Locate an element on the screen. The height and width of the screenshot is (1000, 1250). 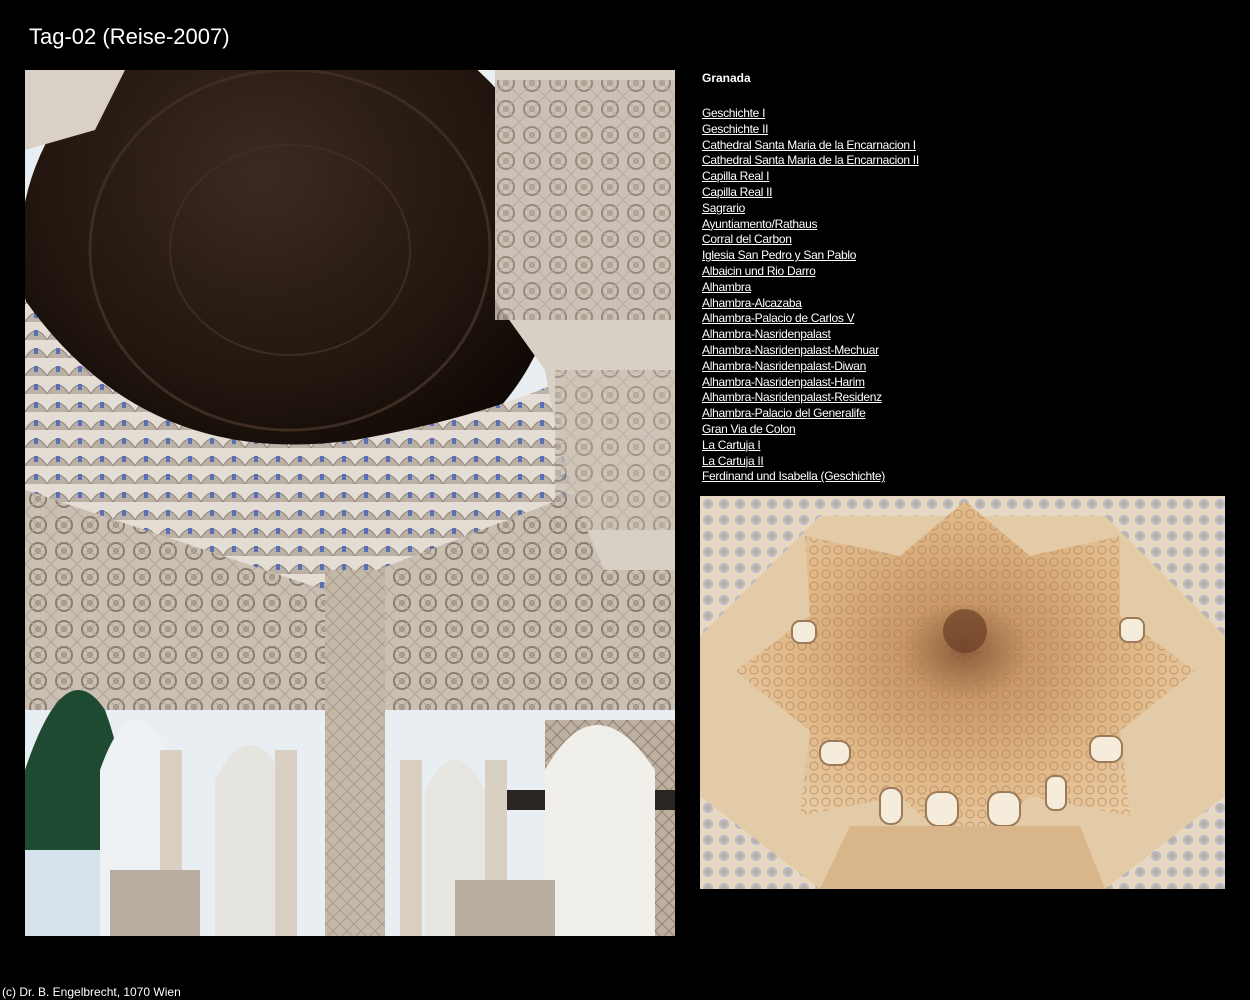
sidebar-item-corral-del-carbon: Corral del Carbon is located at coordinates (962, 240).